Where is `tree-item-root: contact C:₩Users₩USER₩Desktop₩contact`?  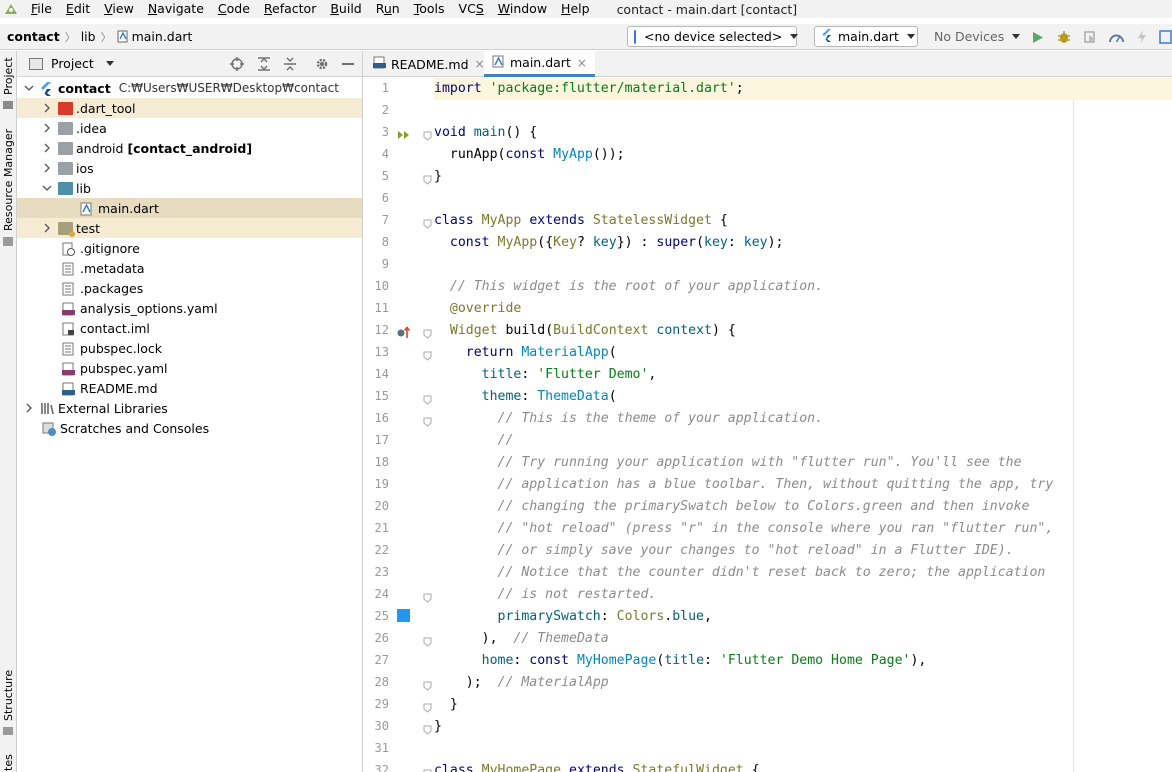 tree-item-root: contact C:₩Users₩USER₩Desktop₩contact is located at coordinates (189, 88).